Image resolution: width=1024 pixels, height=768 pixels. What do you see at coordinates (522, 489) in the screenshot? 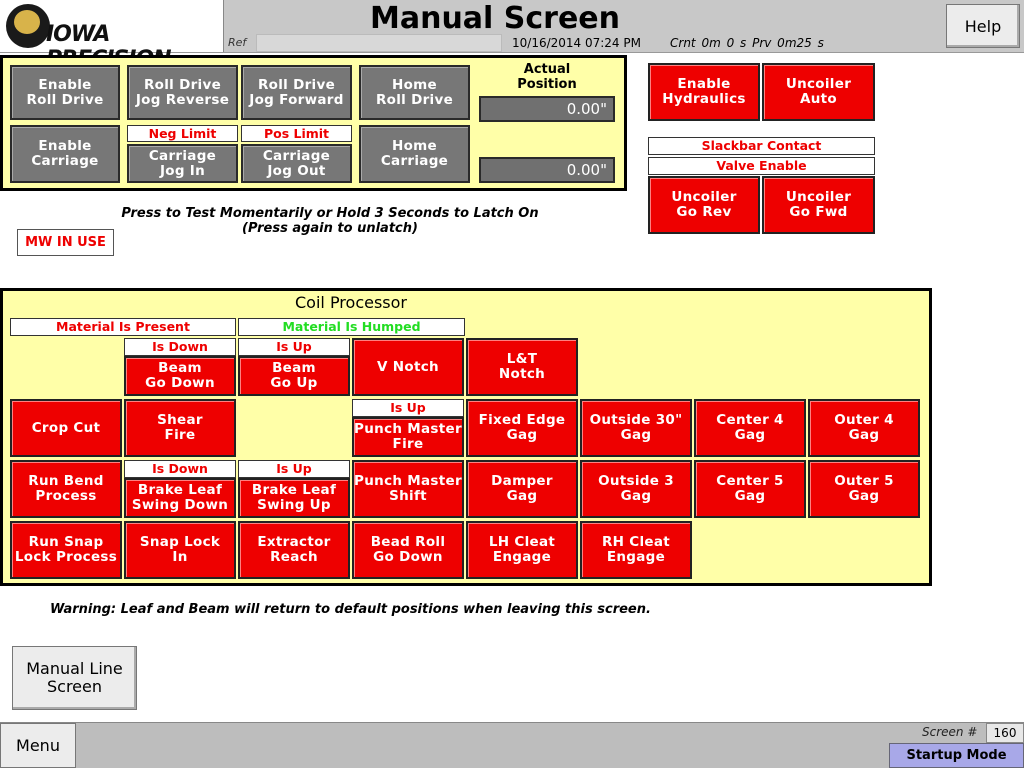
I see `damper-gag-button: Damper Gag` at bounding box center [522, 489].